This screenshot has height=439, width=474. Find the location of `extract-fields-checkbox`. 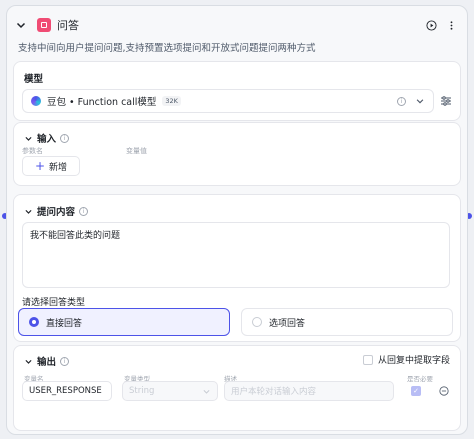

extract-fields-checkbox is located at coordinates (367, 359).